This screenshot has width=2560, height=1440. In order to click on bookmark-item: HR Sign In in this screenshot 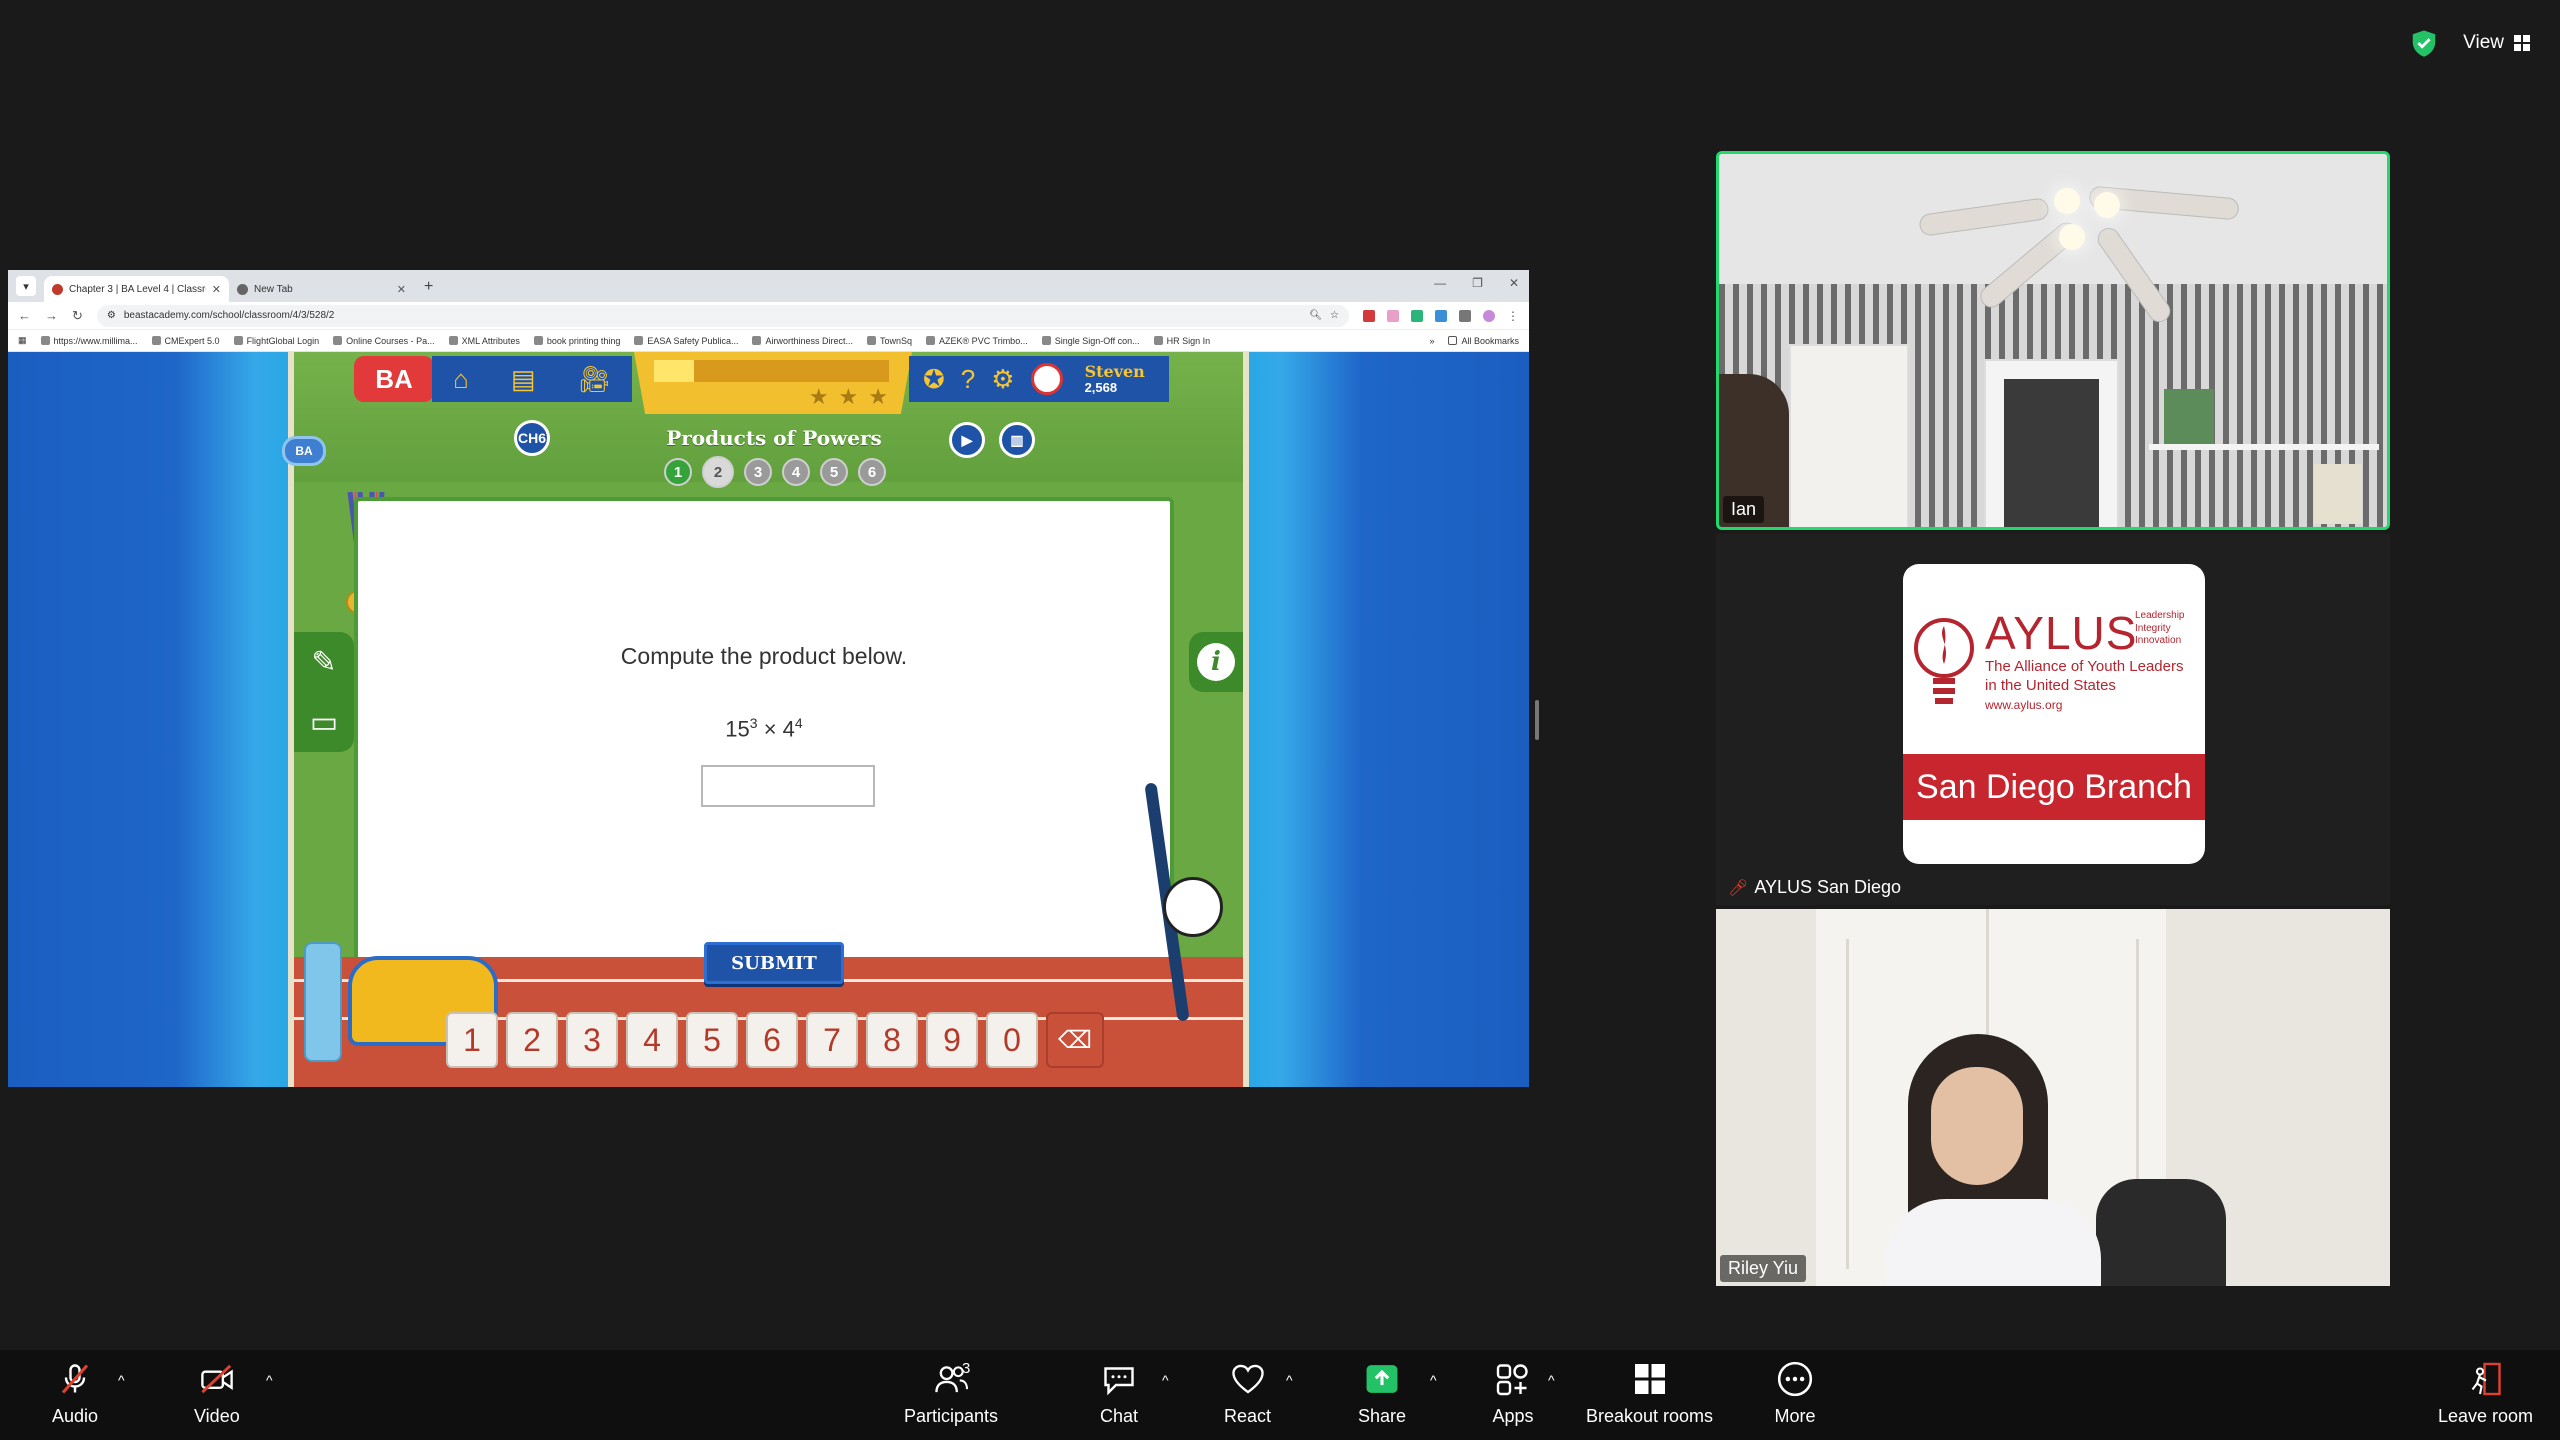, I will do `click(1181, 341)`.